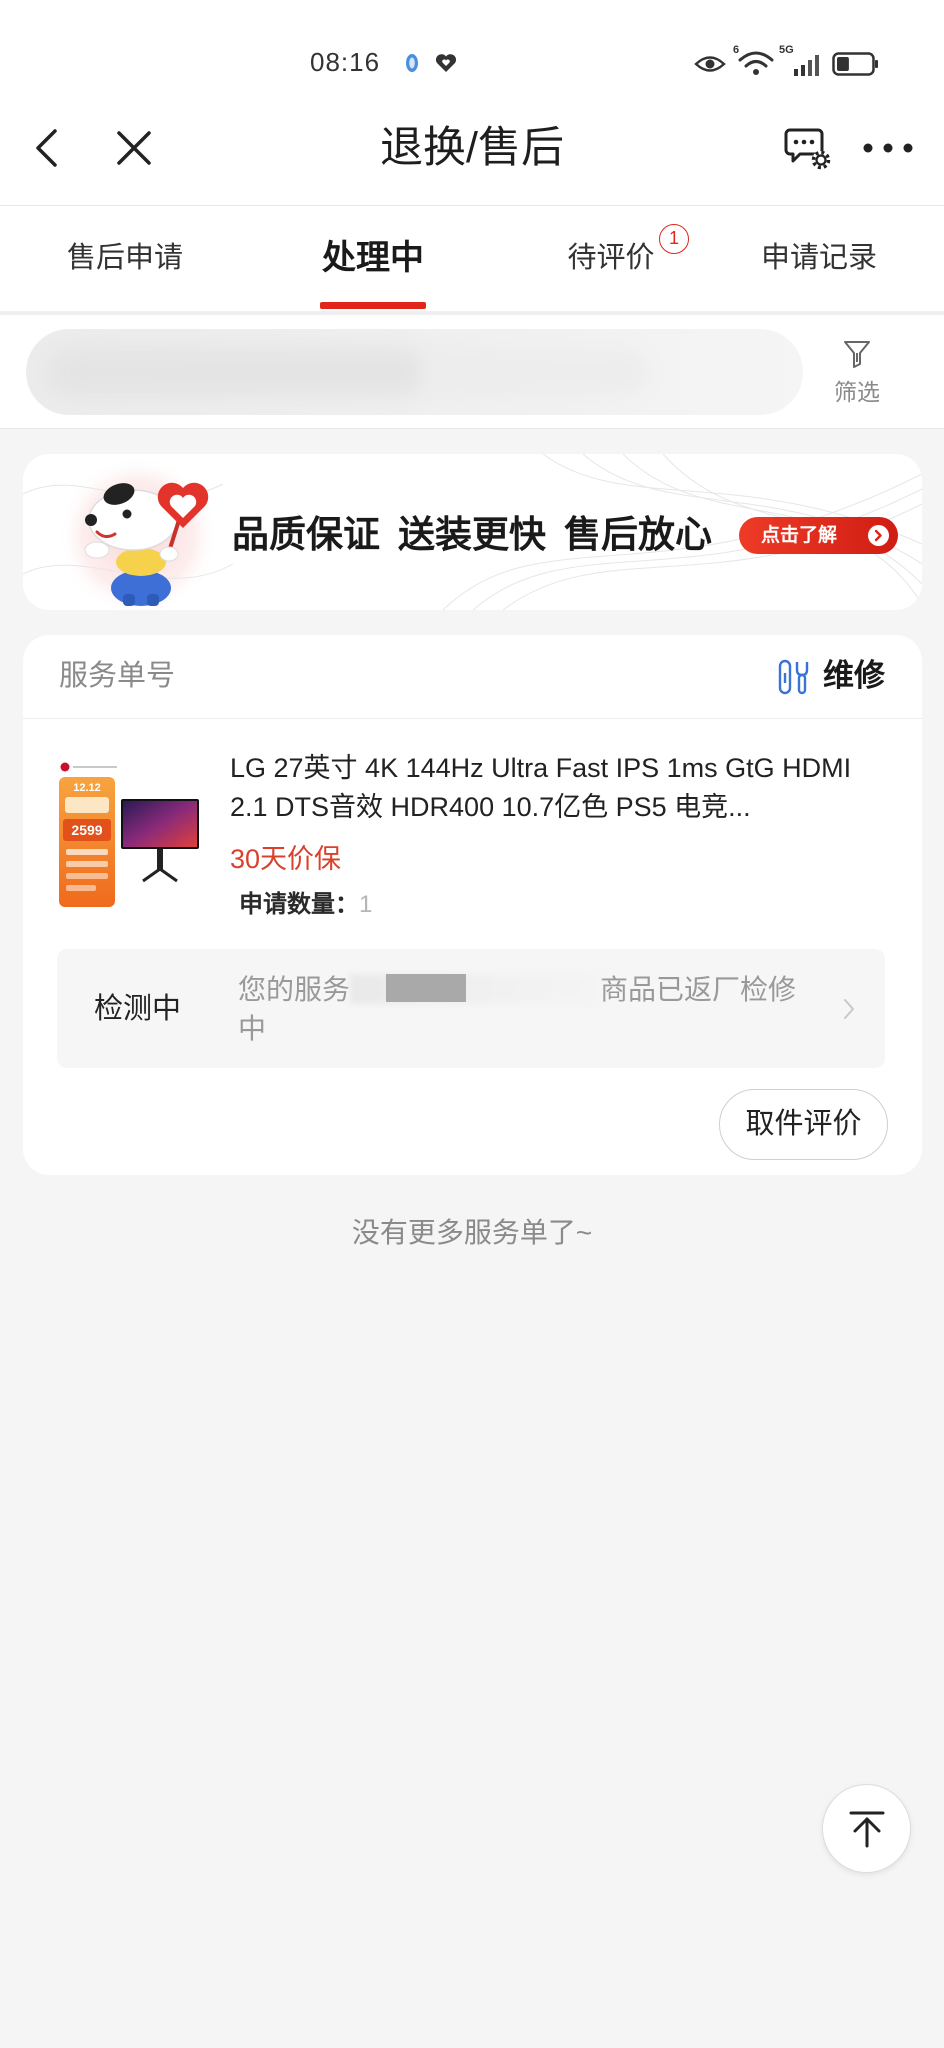 This screenshot has height=2048, width=944. What do you see at coordinates (472, 205) in the screenshot?
I see `header-divider` at bounding box center [472, 205].